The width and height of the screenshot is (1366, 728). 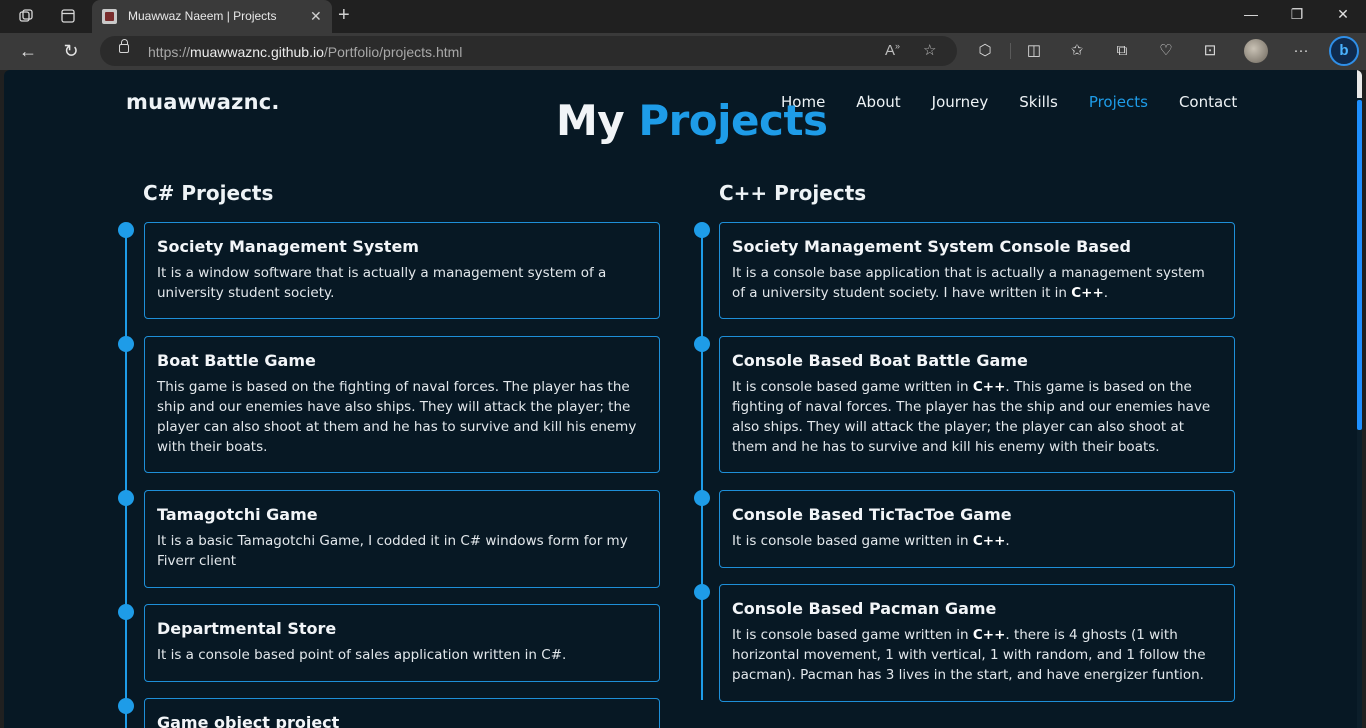 I want to click on lock-icon, so click(x=124, y=46).